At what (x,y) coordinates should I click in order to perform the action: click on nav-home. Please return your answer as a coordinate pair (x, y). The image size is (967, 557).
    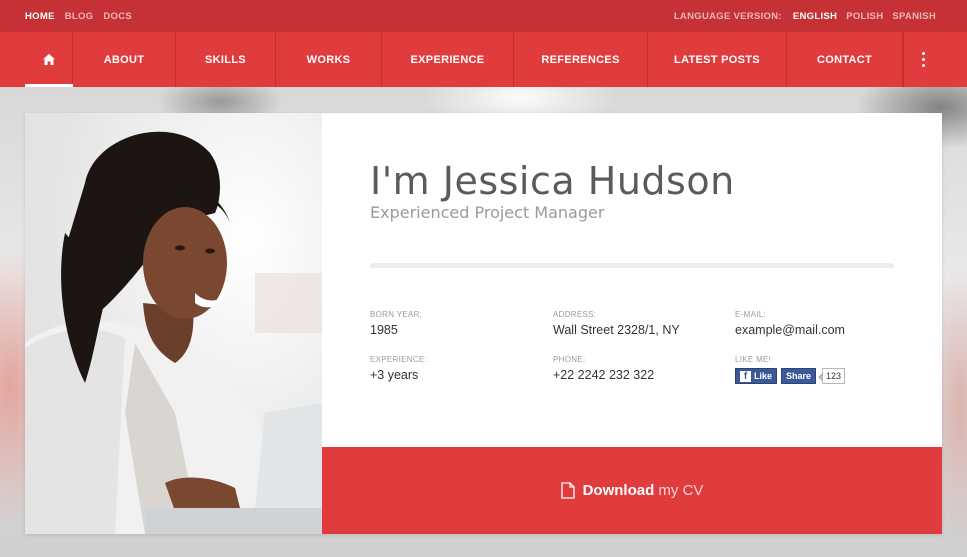
    Looking at the image, I should click on (49, 59).